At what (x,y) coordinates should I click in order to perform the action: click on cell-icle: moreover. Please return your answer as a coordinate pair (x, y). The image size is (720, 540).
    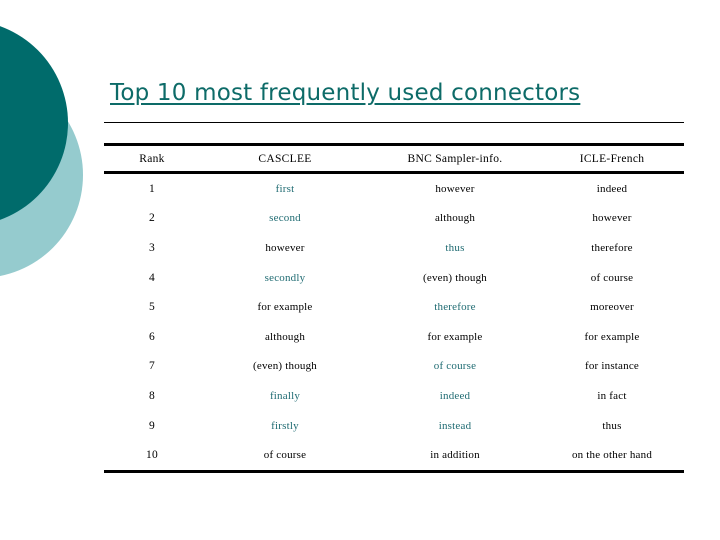
    Looking at the image, I should click on (612, 307).